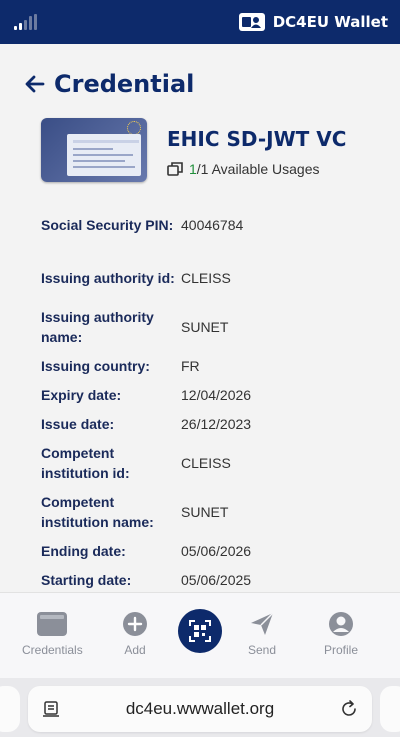 The image size is (400, 737). I want to click on field-row: Issuing authority id: CLEISS, so click(201, 277).